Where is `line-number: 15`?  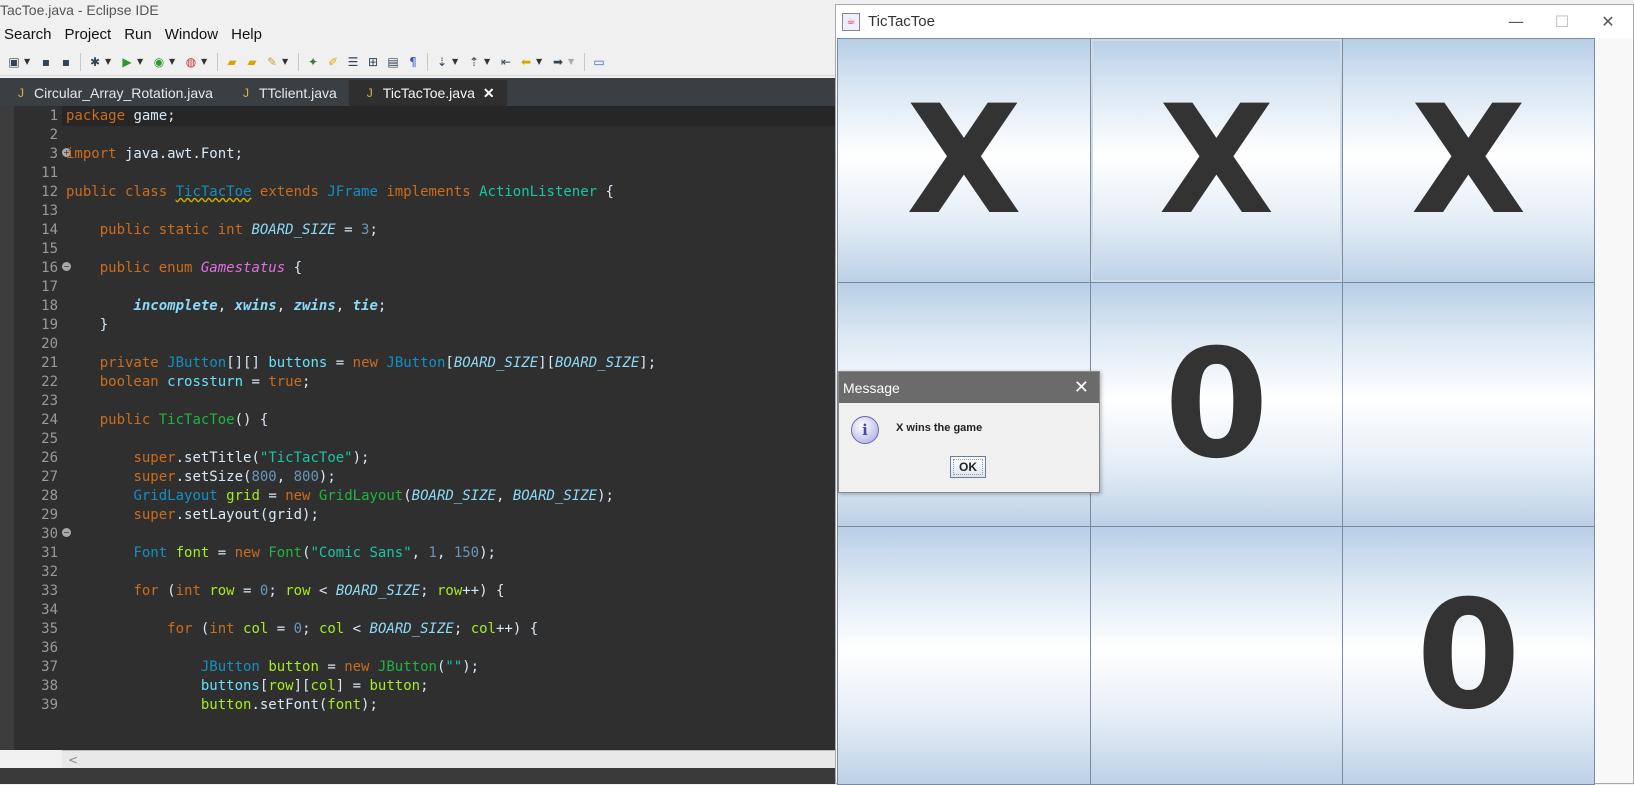
line-number: 15 is located at coordinates (49, 249).